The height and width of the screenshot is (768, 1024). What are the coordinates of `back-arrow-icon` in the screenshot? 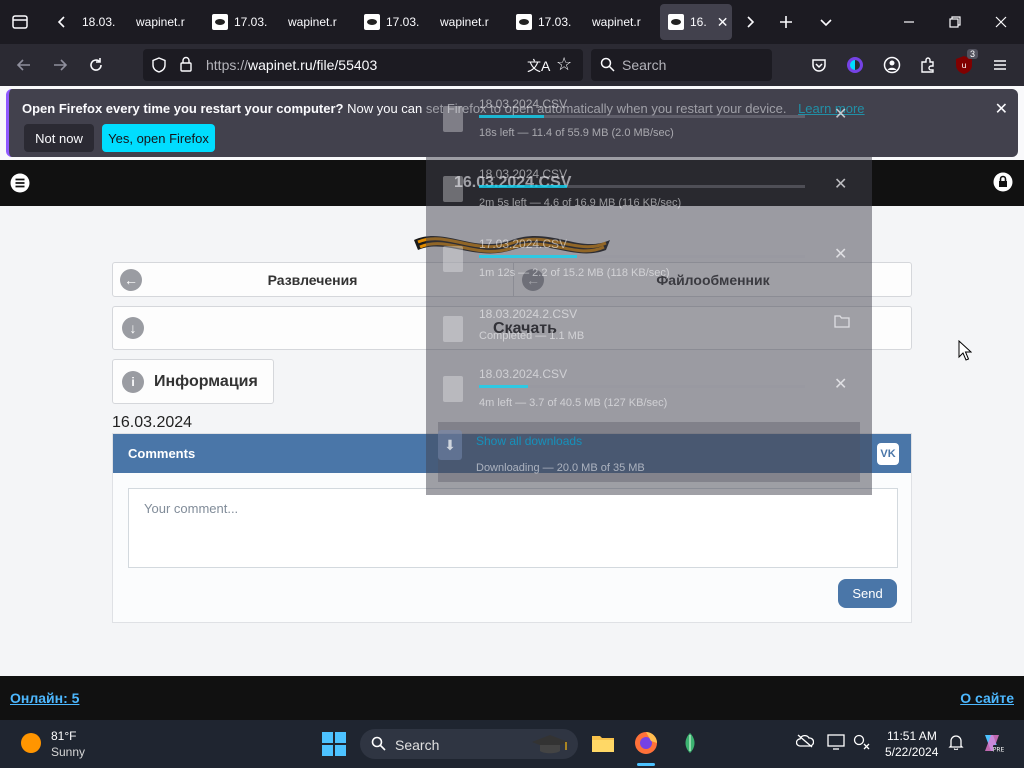 It's located at (24, 65).